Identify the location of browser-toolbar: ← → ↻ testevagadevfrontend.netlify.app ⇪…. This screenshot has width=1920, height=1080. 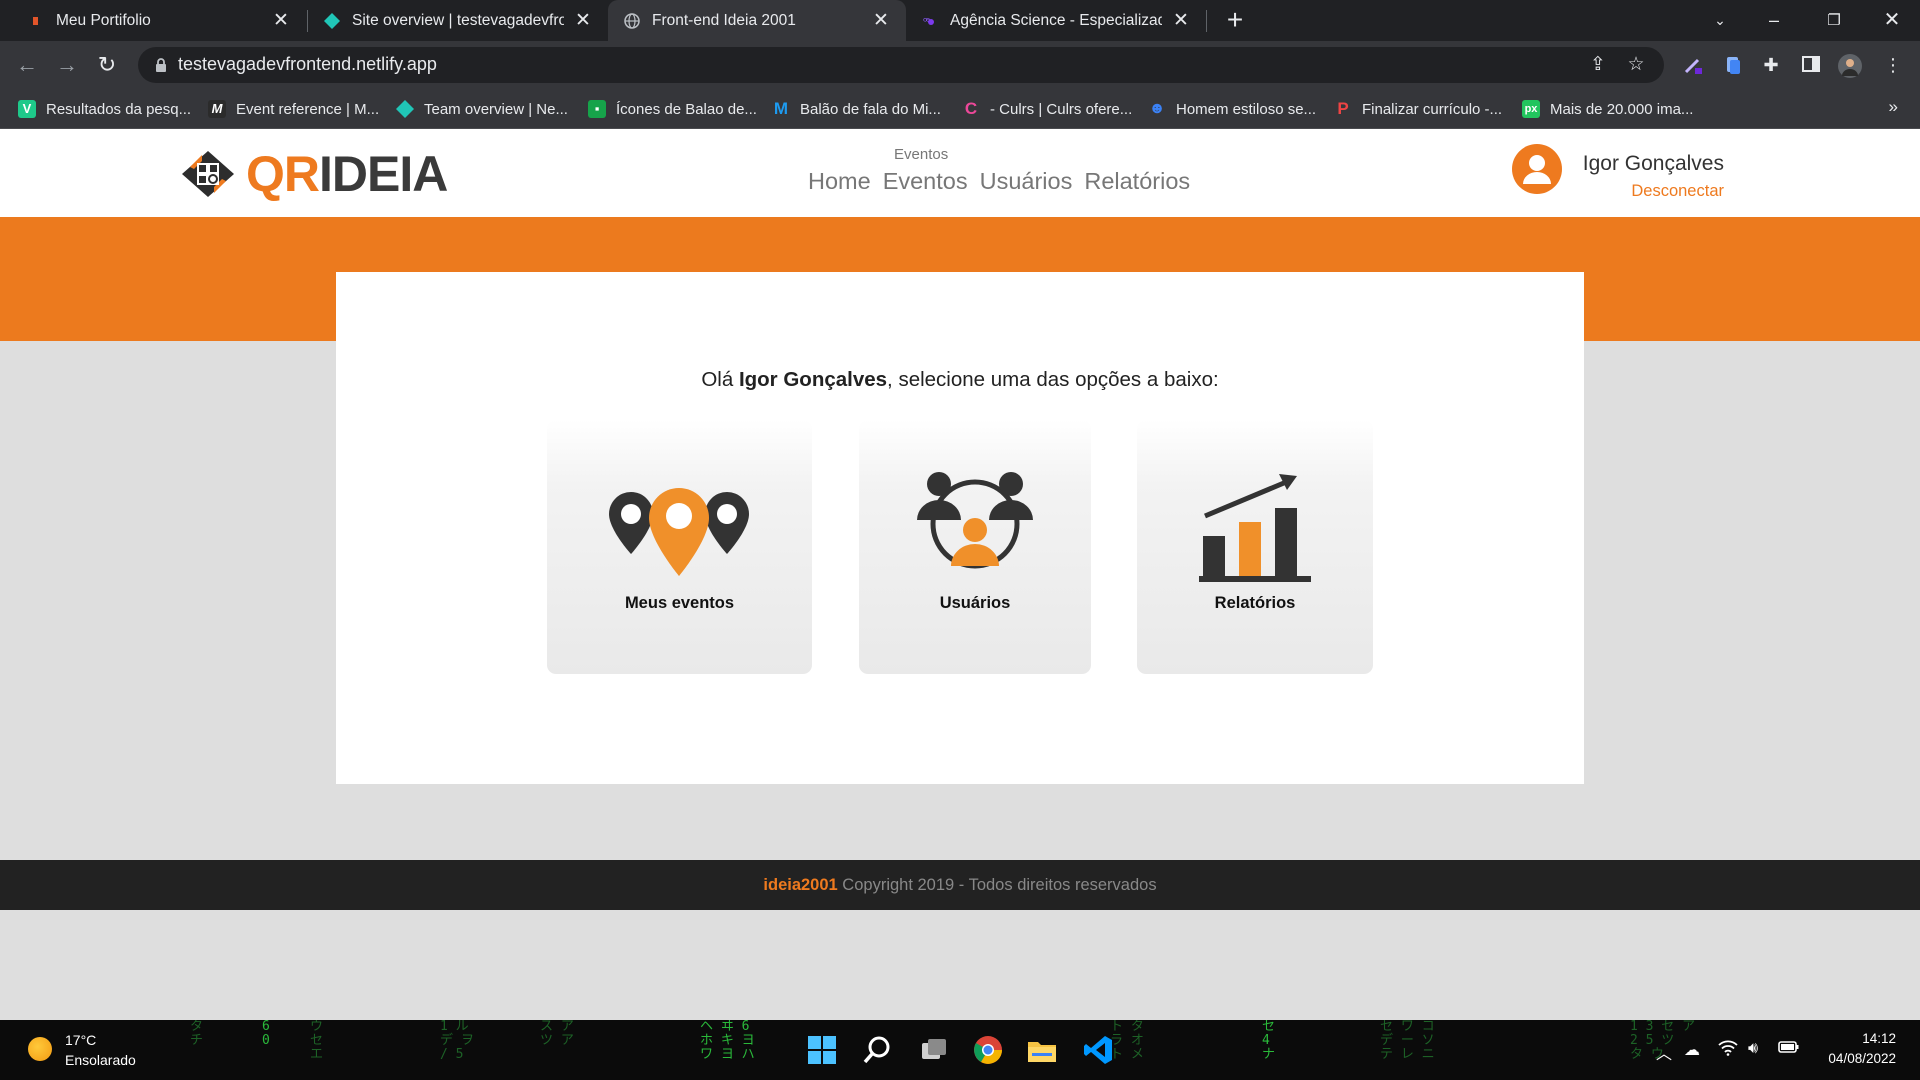
(960, 65).